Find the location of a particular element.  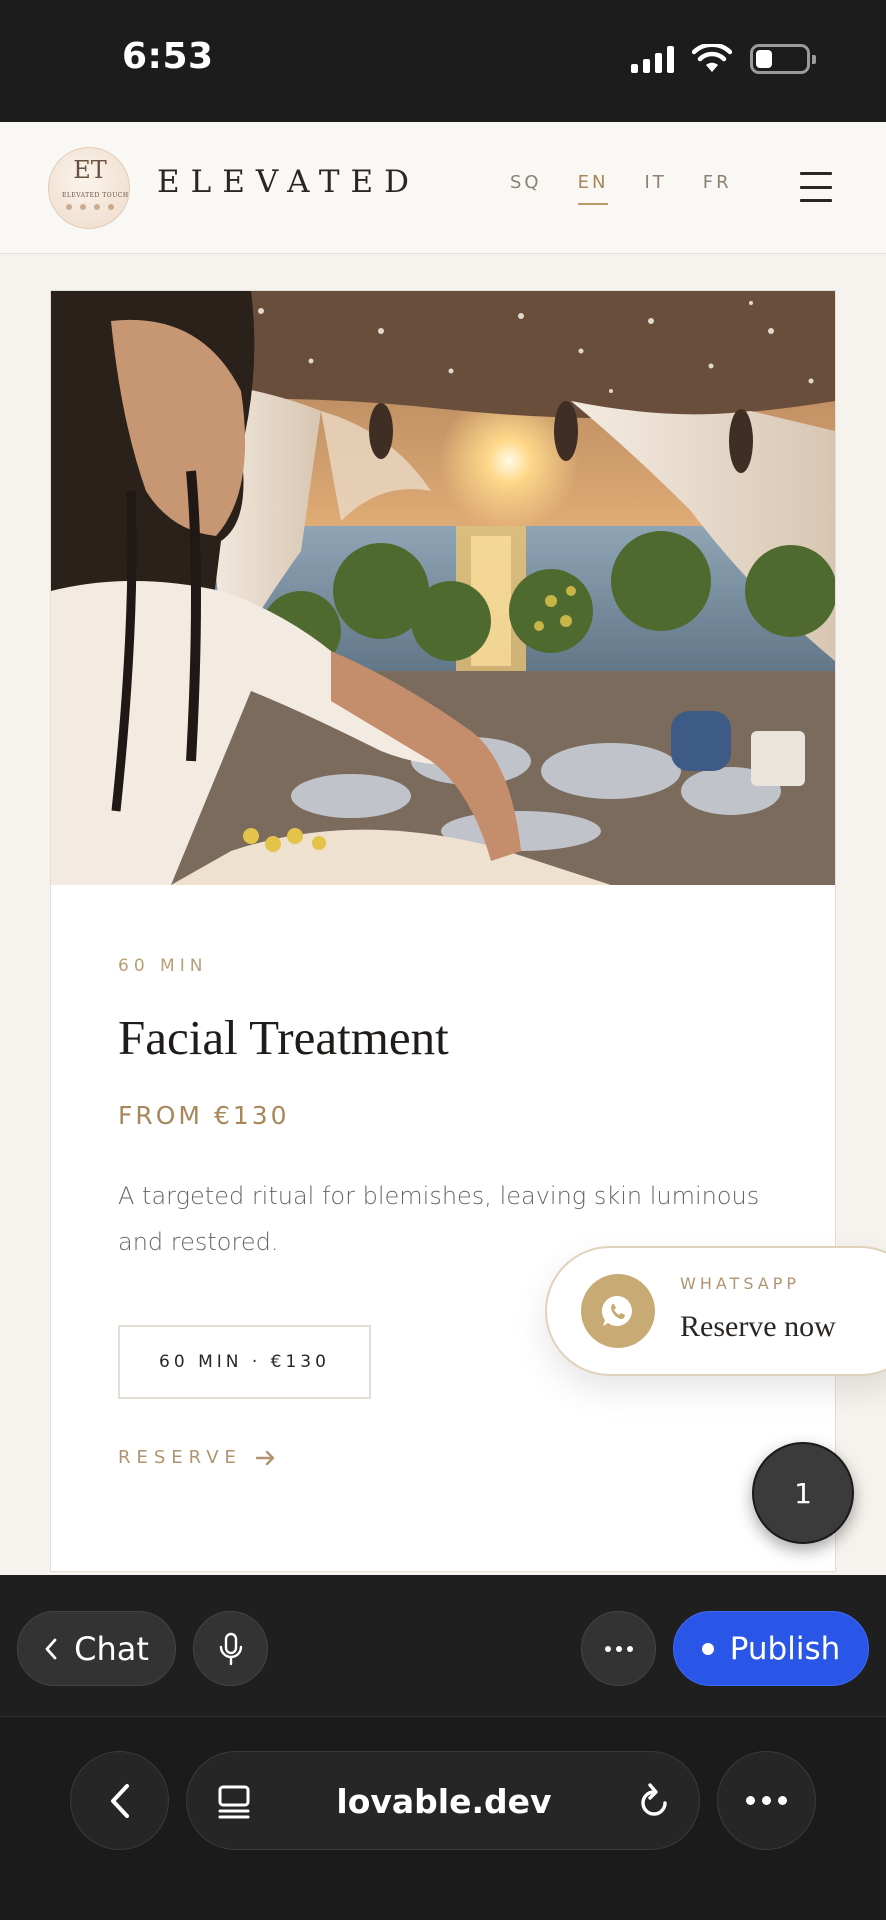

lang-it: IT is located at coordinates (655, 188).